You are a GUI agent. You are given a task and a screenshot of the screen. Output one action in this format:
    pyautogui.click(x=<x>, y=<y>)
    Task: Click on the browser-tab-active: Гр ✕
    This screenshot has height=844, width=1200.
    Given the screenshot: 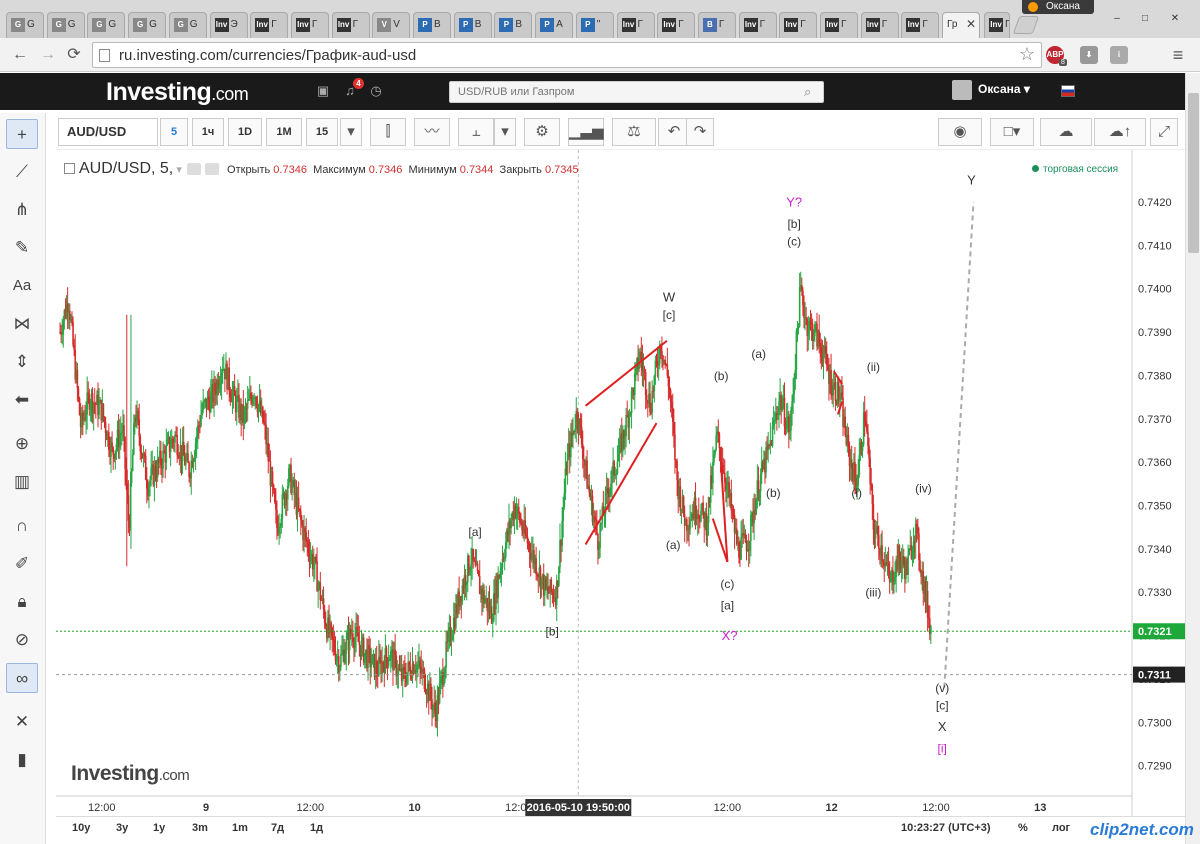 What is the action you would take?
    pyautogui.click(x=961, y=25)
    